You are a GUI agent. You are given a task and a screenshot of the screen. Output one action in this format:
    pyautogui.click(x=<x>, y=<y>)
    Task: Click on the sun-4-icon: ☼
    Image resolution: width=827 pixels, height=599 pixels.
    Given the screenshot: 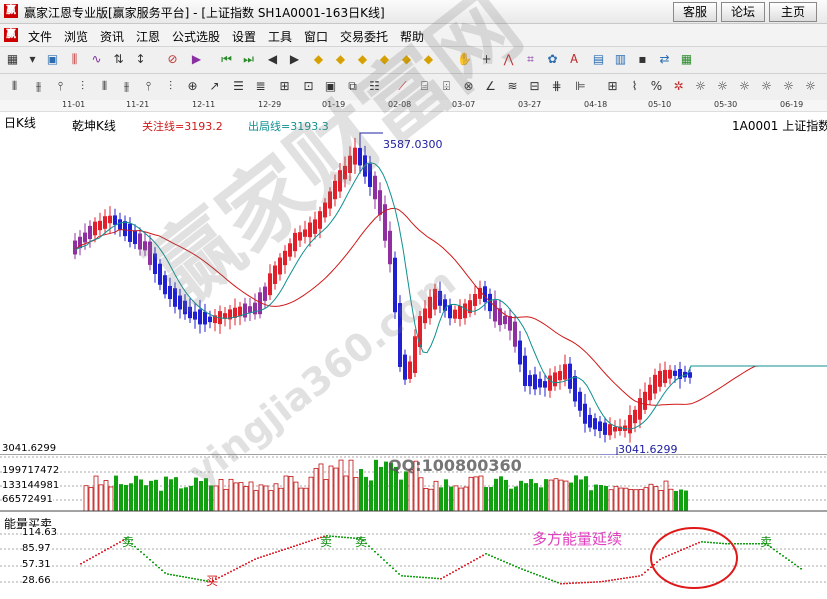 What is the action you would take?
    pyautogui.click(x=766, y=86)
    